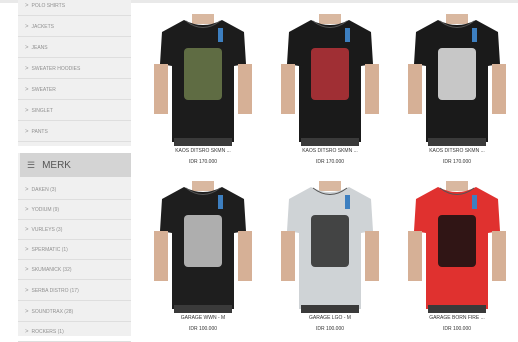 The image size is (518, 342). What do you see at coordinates (330, 318) in the screenshot?
I see `product-name: GARAGE LGO - M` at bounding box center [330, 318].